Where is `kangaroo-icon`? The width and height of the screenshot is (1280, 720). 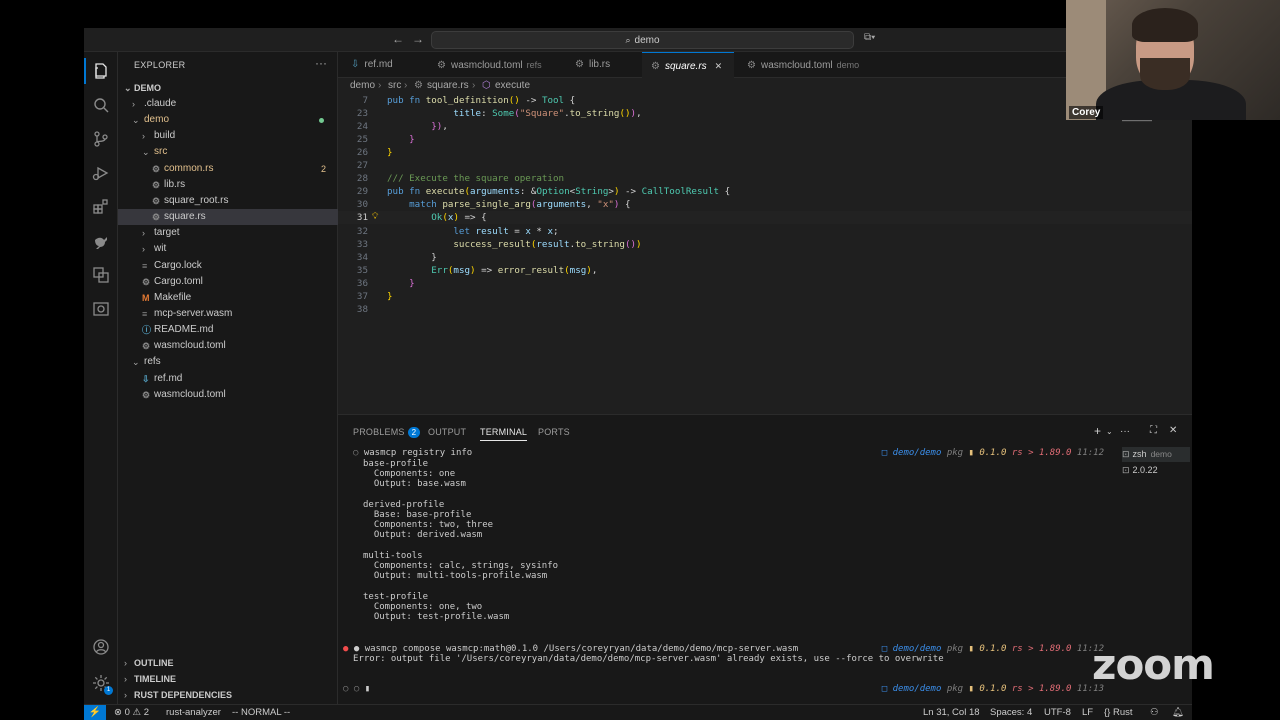
kangaroo-icon is located at coordinates (101, 241).